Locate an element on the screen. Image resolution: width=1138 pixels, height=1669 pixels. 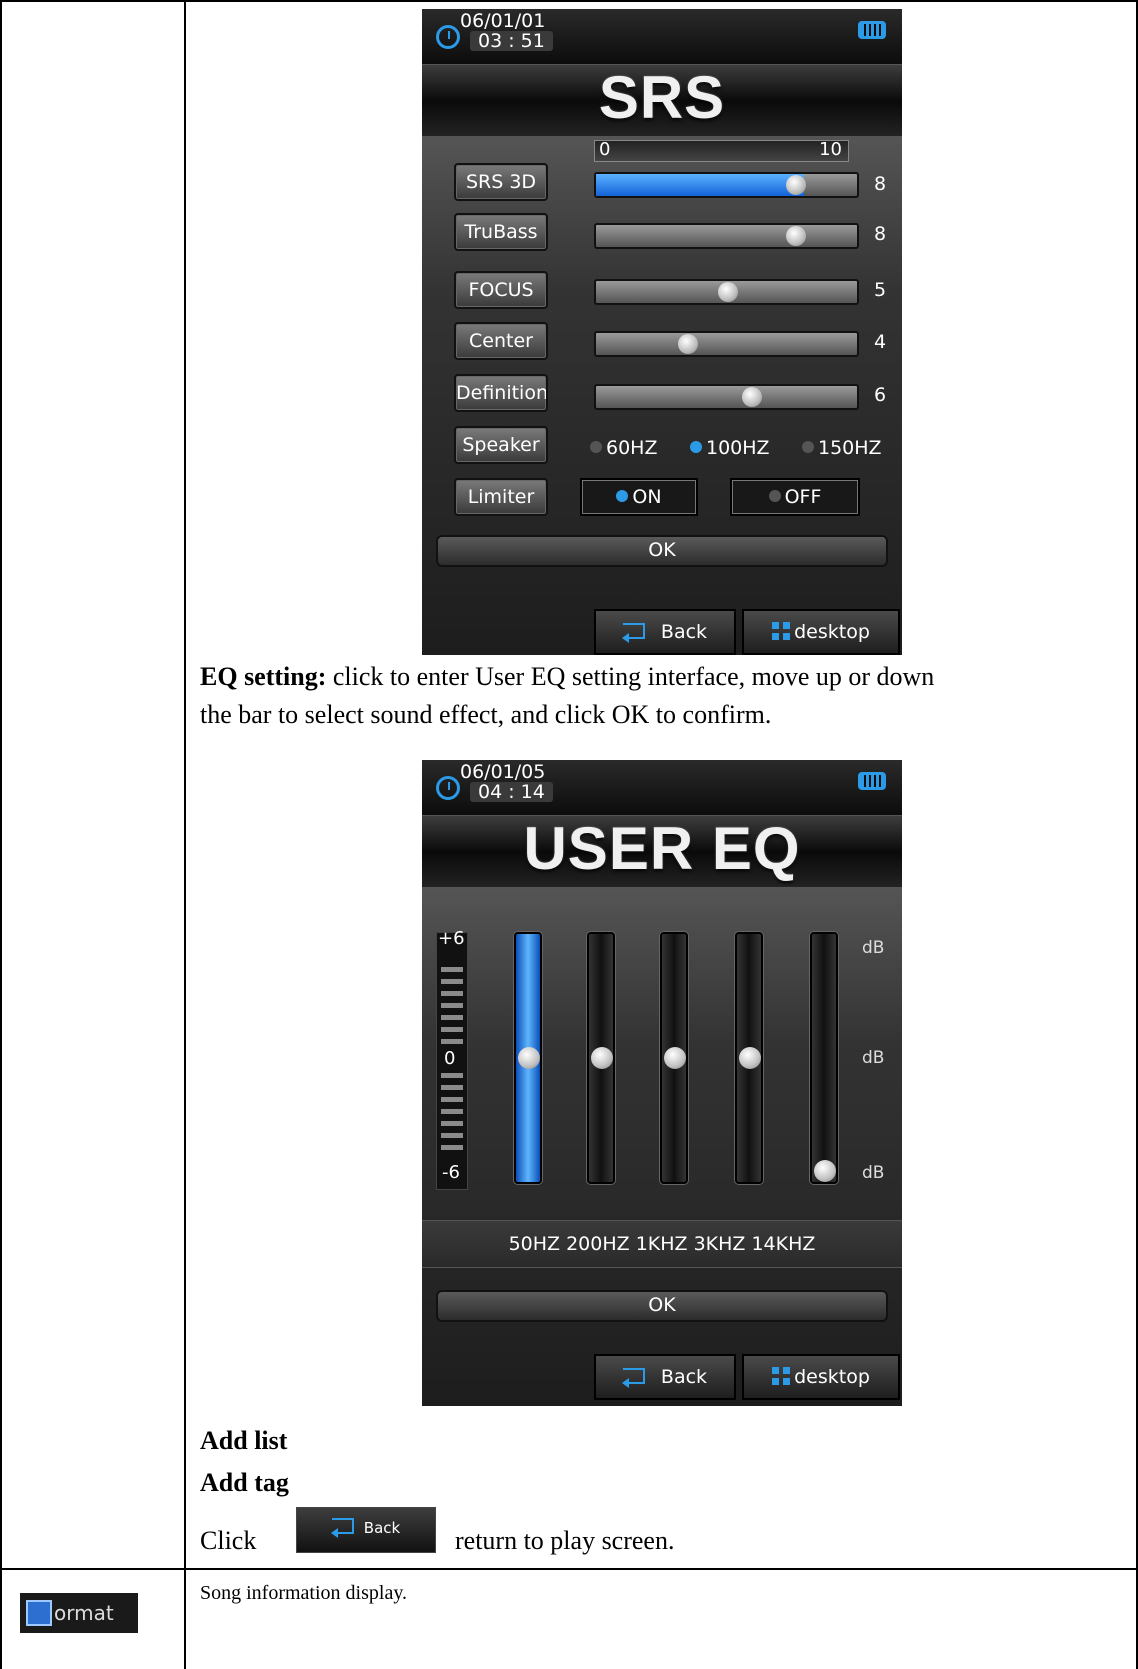
limiter-off-button: OFF is located at coordinates (795, 497).